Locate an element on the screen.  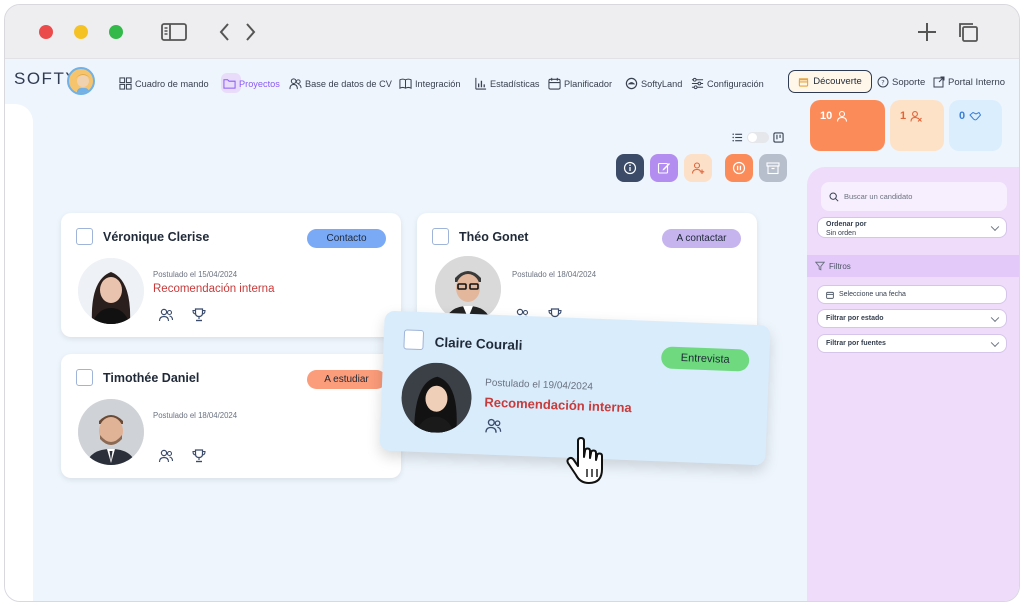
sidebar-icon is located at coordinates (174, 32).